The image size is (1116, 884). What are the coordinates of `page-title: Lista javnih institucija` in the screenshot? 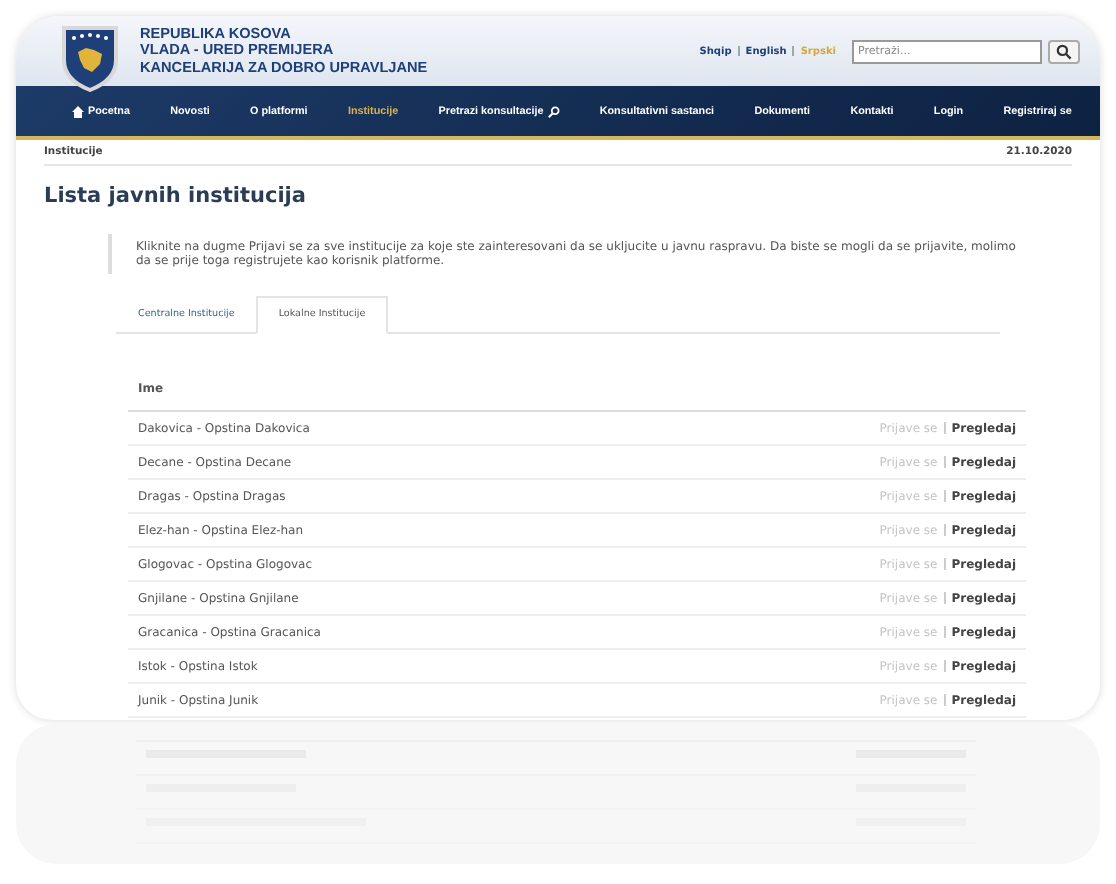 It's located at (176, 196).